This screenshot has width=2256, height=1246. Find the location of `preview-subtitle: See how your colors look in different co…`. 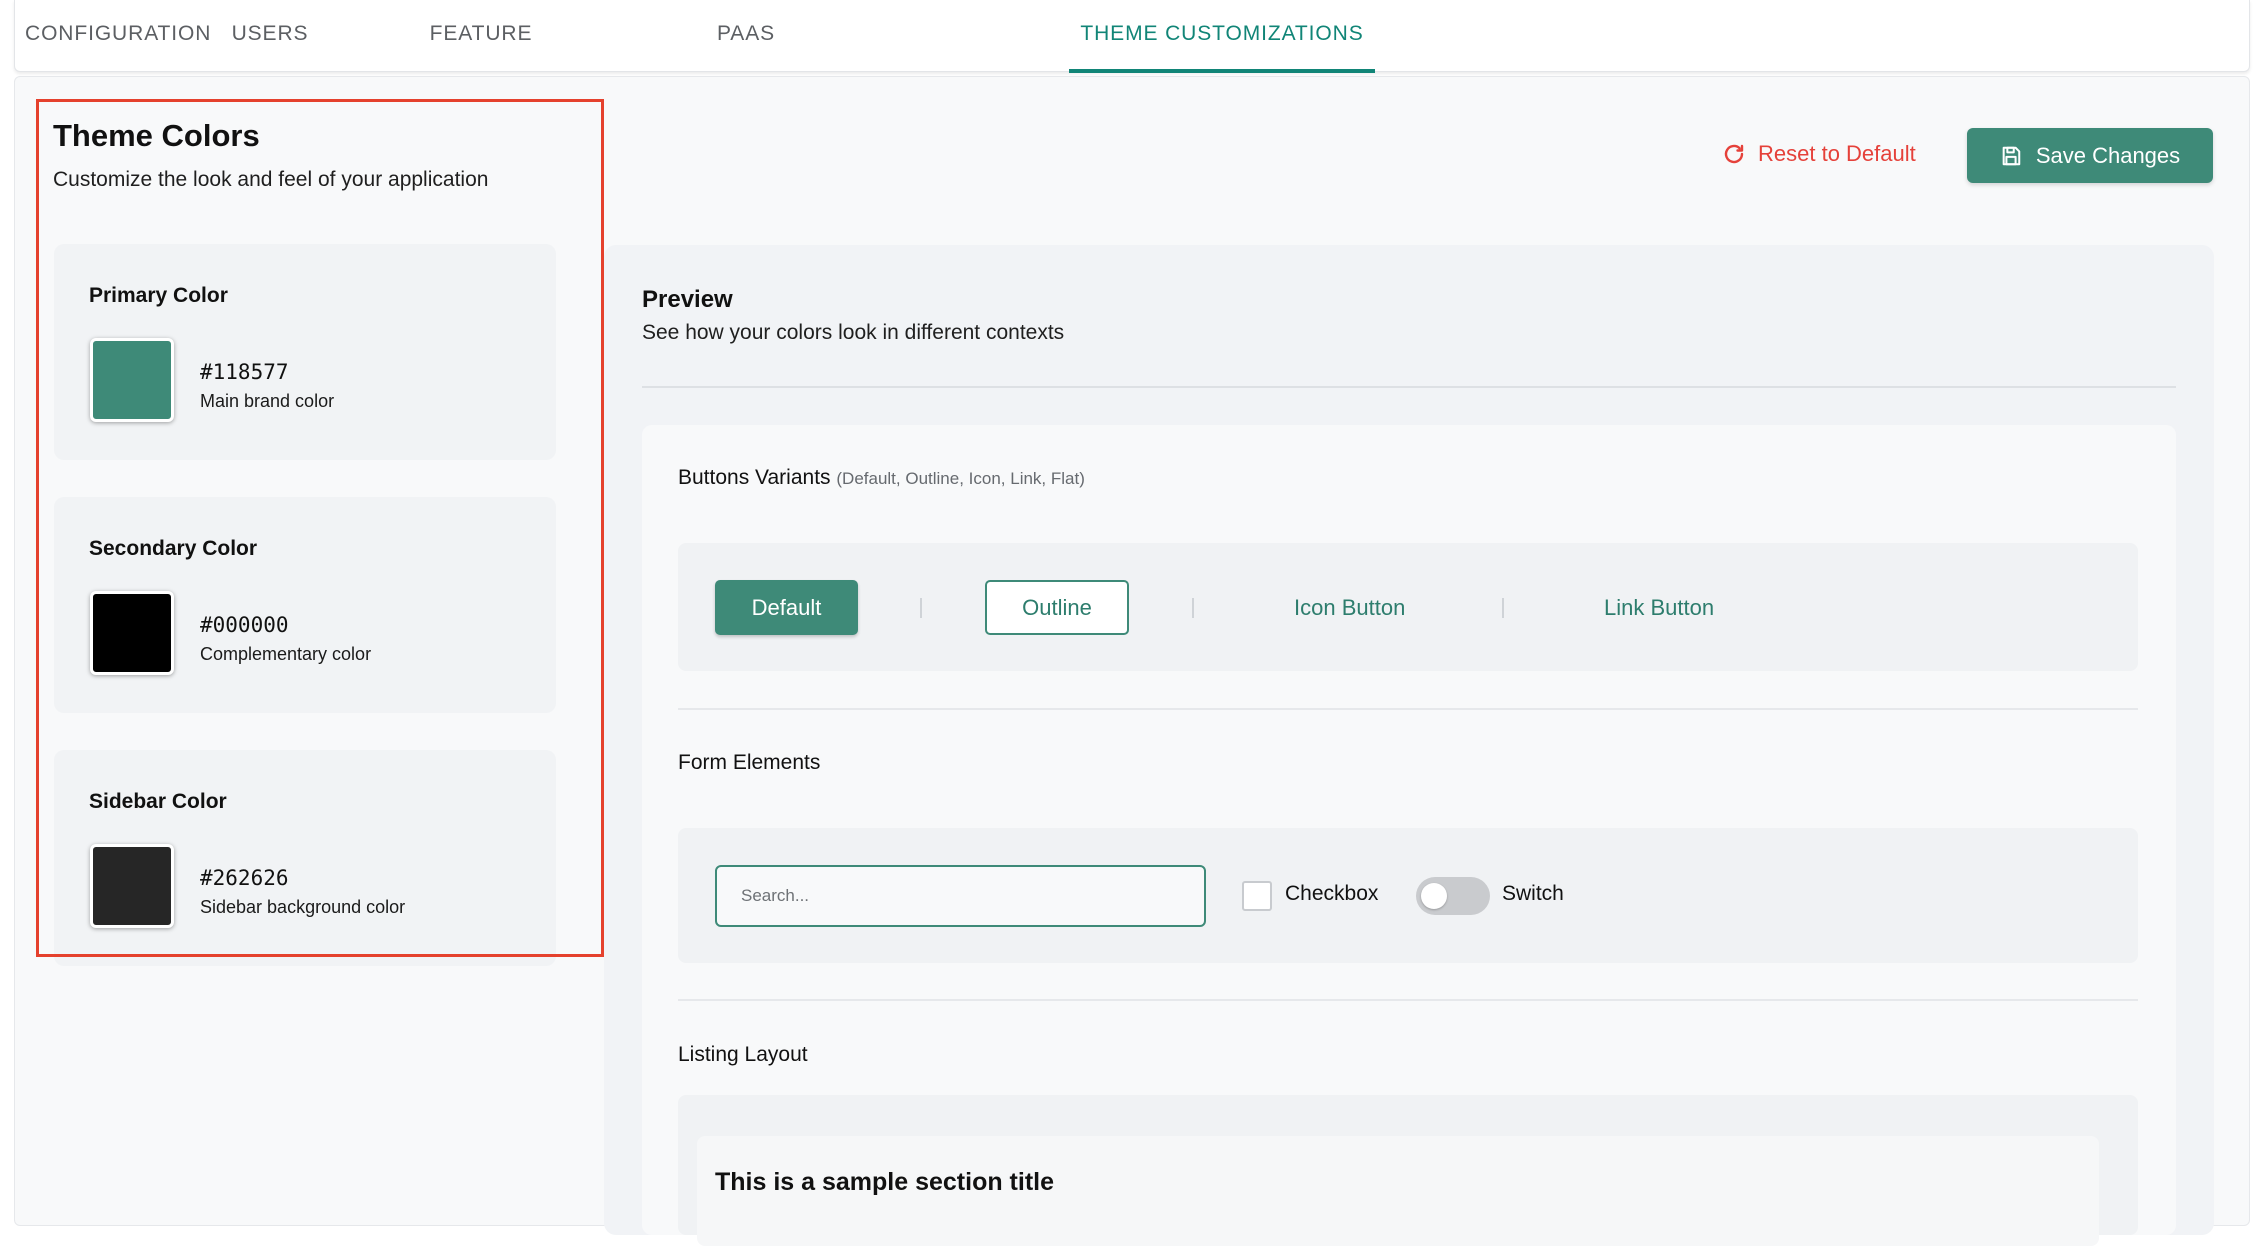

preview-subtitle: See how your colors look in different co… is located at coordinates (853, 332).